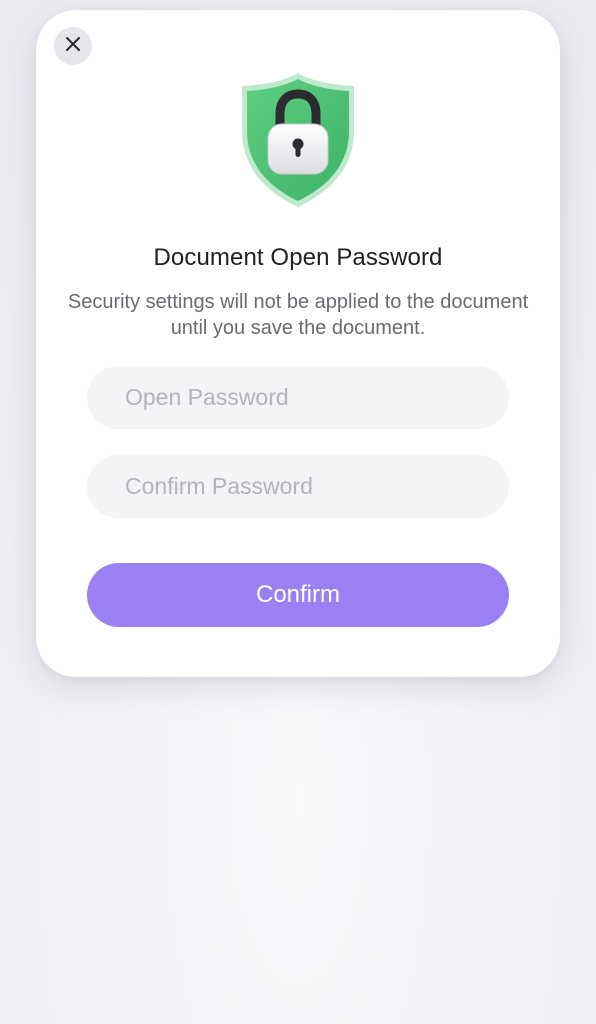  I want to click on dialog-title: Document Open Password, so click(298, 257).